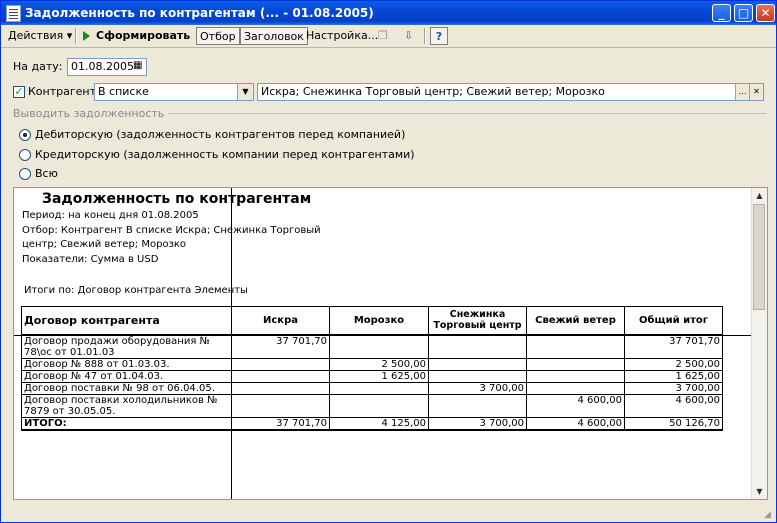 This screenshot has width=777, height=523. What do you see at coordinates (759, 343) in the screenshot?
I see `vertical-scrollbar: ▲ ▼` at bounding box center [759, 343].